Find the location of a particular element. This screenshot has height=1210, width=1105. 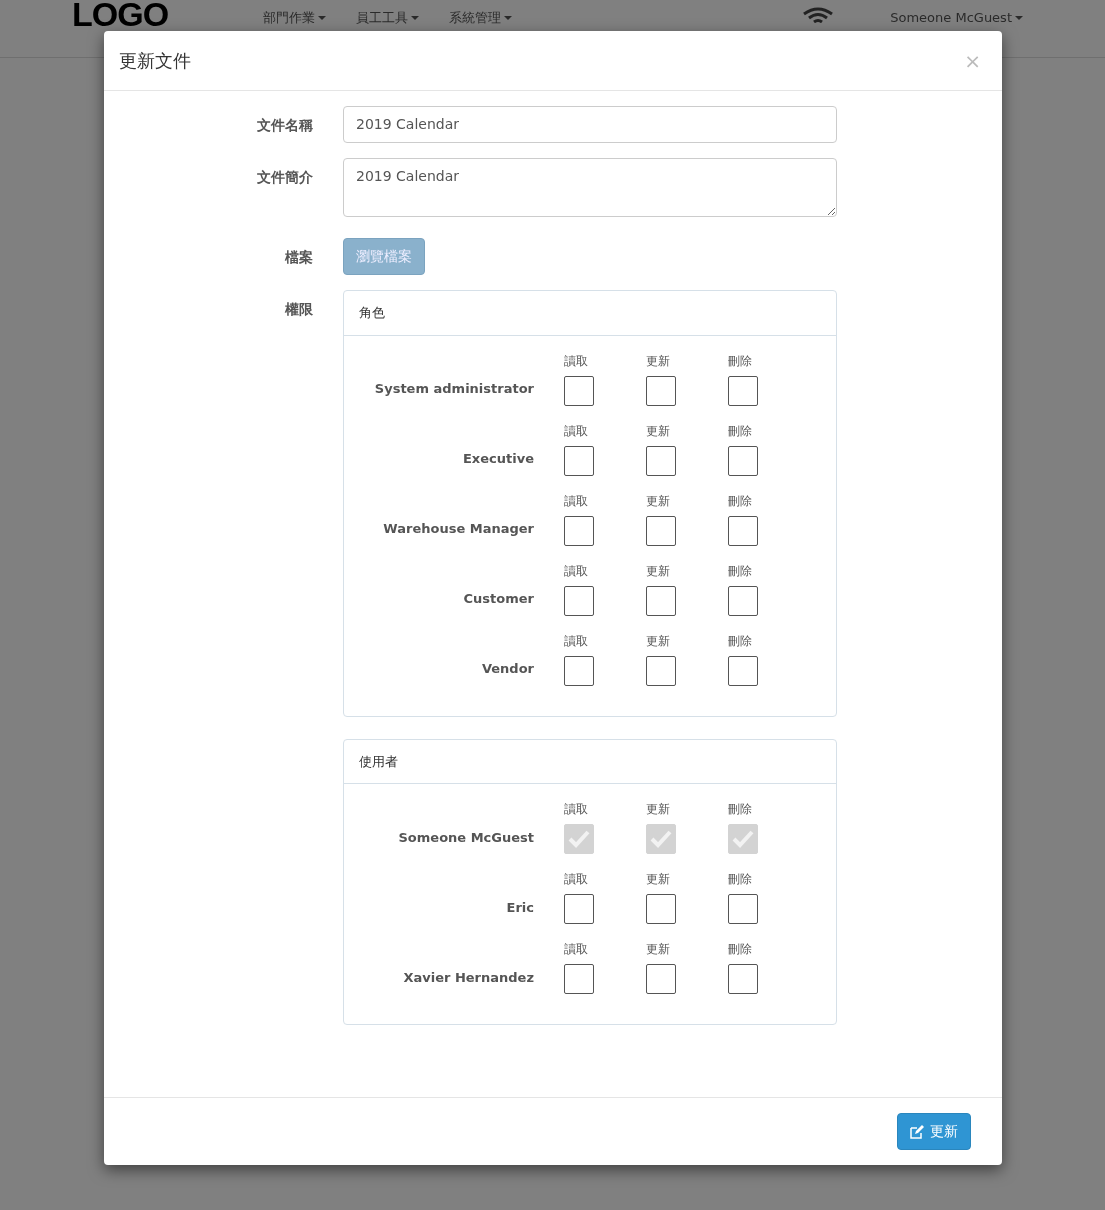

row-label: Executive is located at coordinates (498, 459).